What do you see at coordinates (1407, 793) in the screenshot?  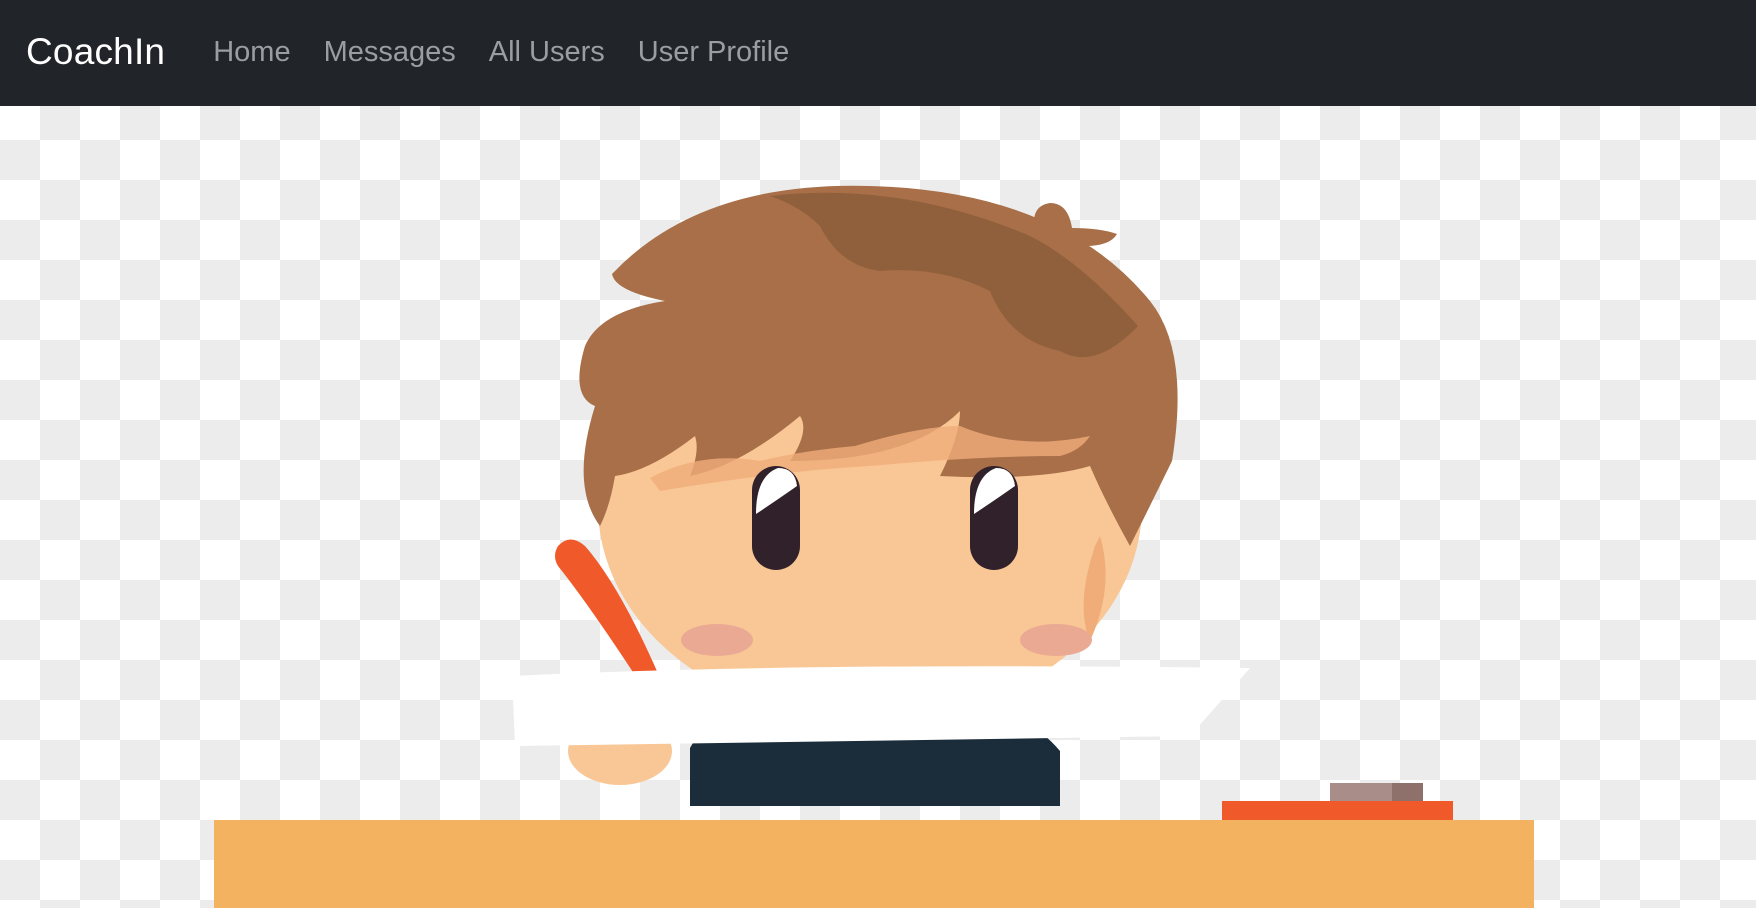 I see `eraser-band` at bounding box center [1407, 793].